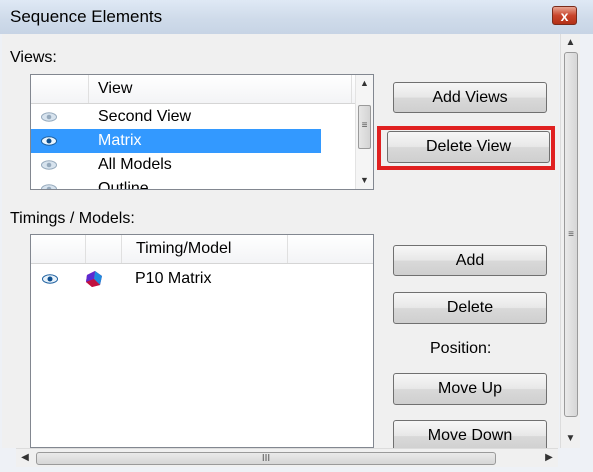 Image resolution: width=593 pixels, height=472 pixels. What do you see at coordinates (173, 278) in the screenshot?
I see `timing-item-label: P10 Matrix` at bounding box center [173, 278].